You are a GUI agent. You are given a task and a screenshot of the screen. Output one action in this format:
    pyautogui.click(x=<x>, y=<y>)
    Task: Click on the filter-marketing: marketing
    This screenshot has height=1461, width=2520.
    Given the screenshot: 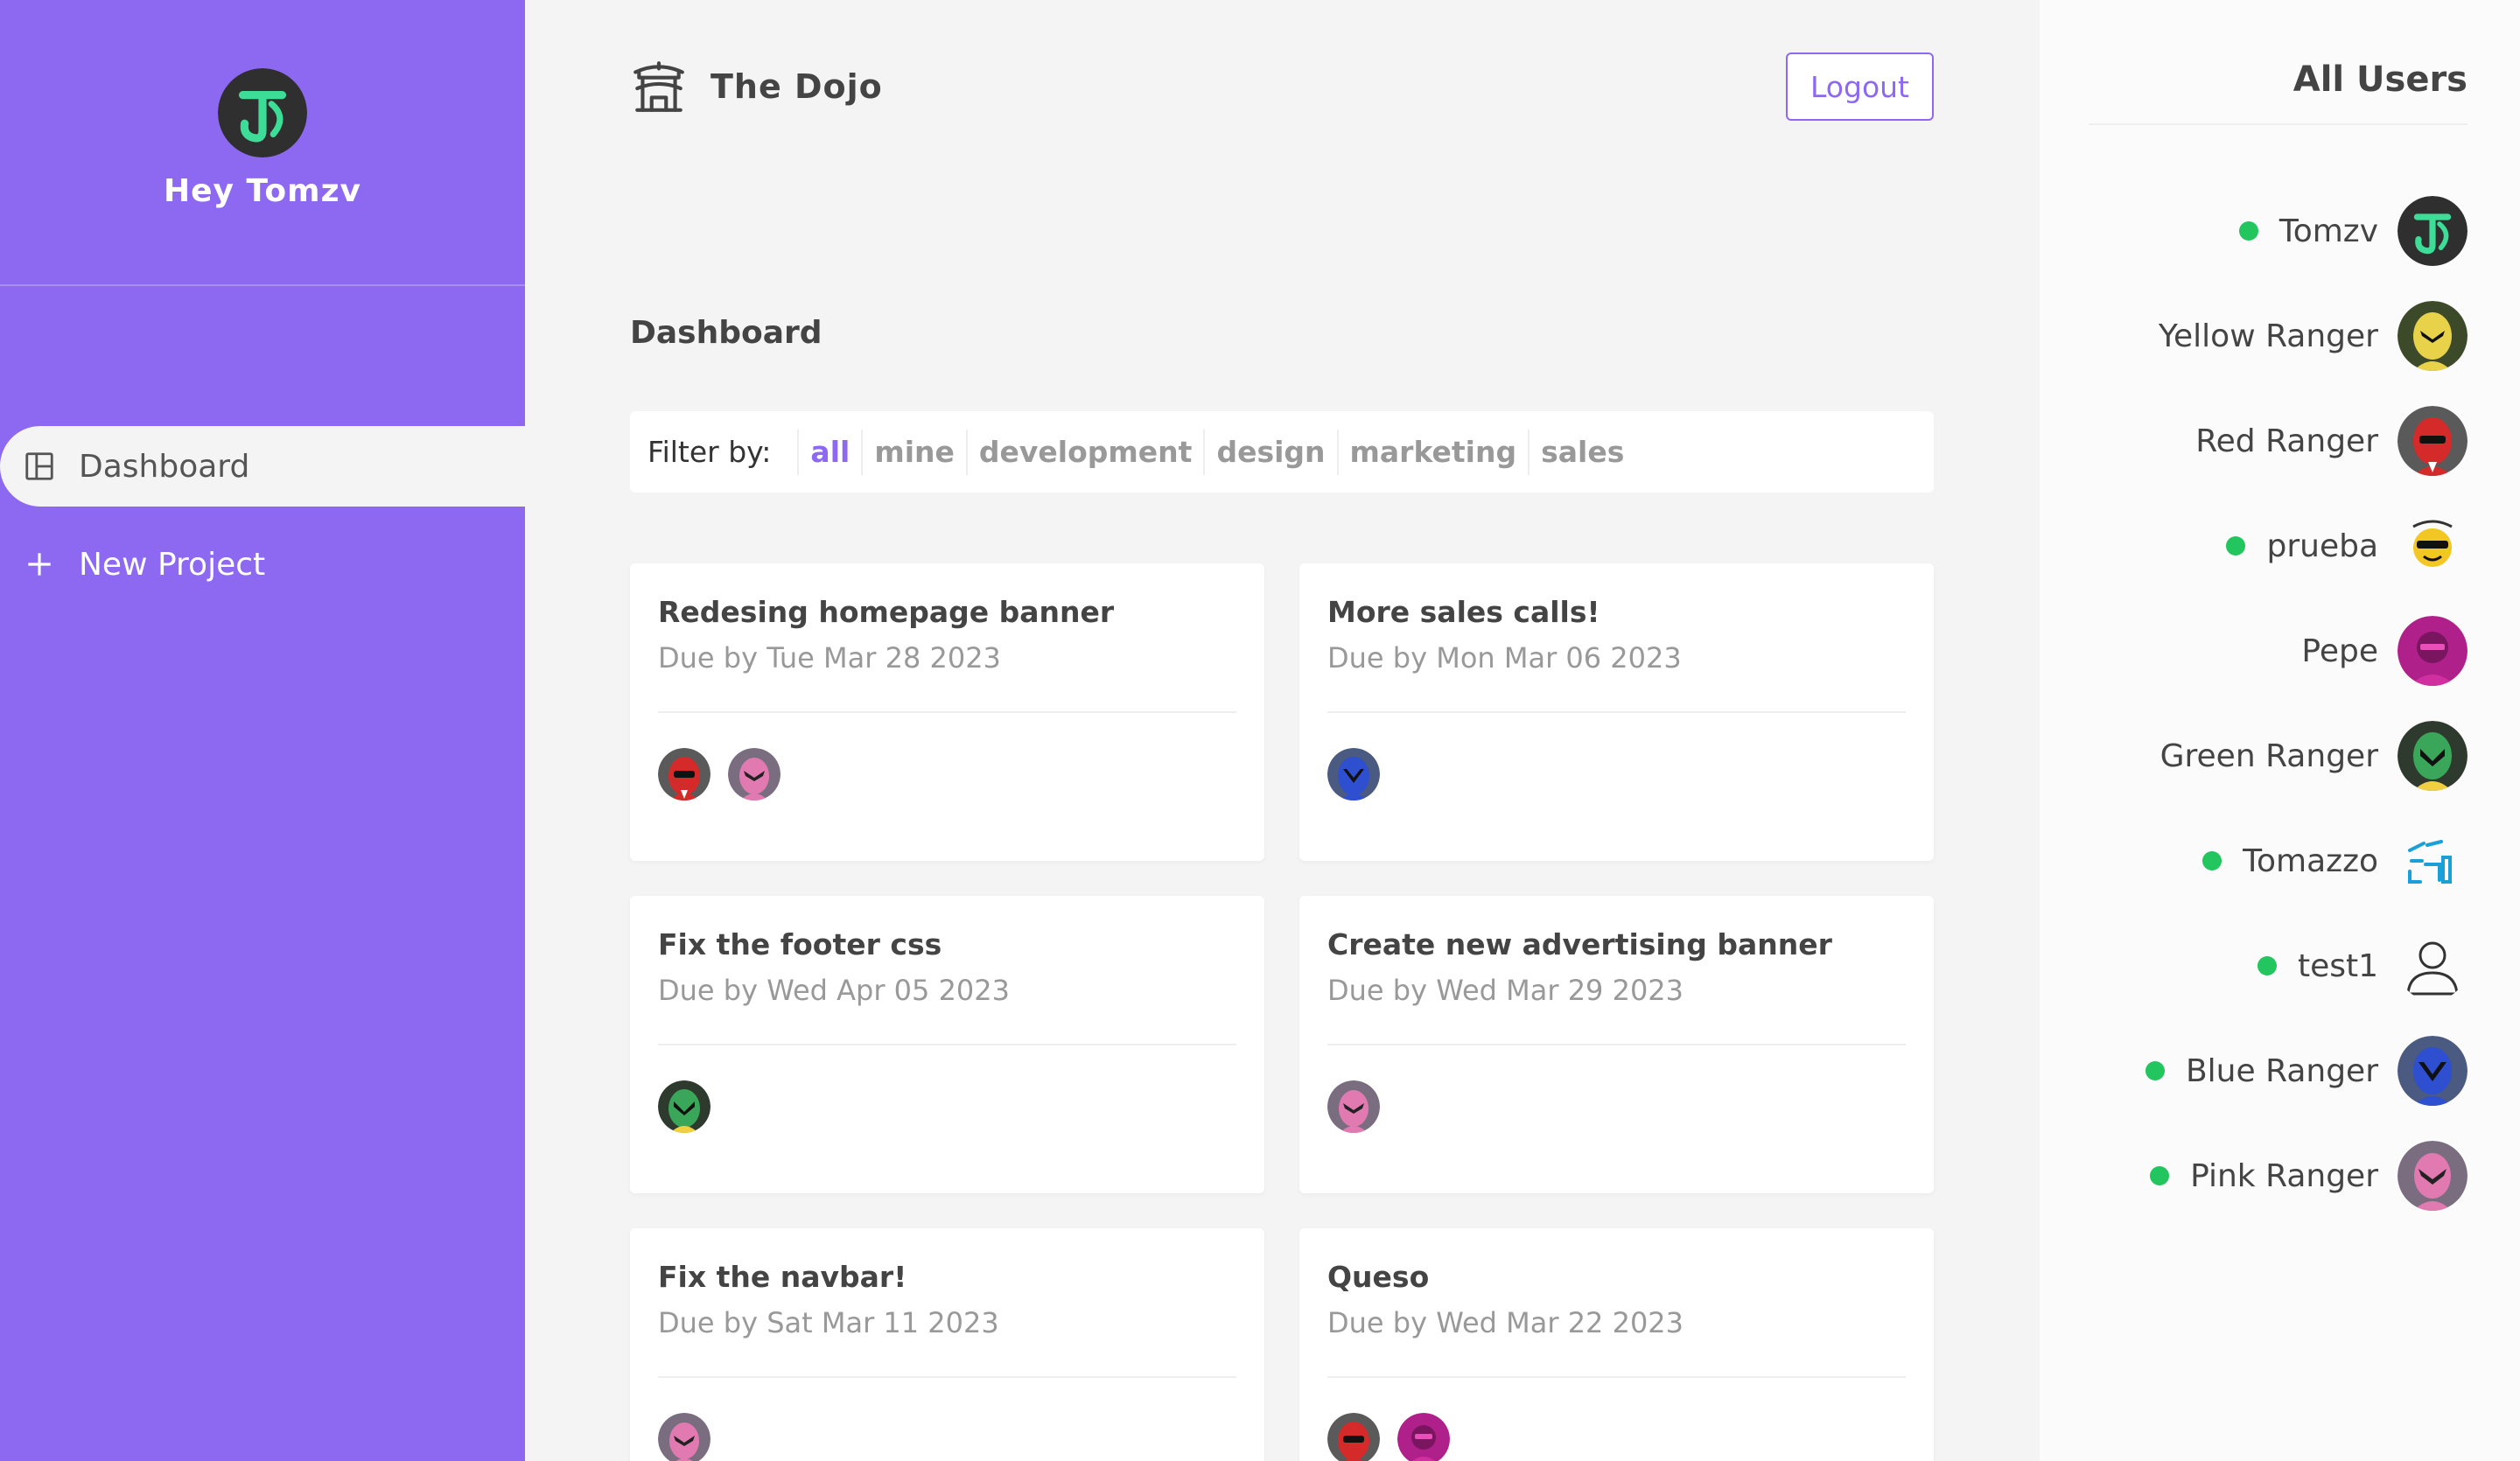 What is the action you would take?
    pyautogui.click(x=1432, y=452)
    